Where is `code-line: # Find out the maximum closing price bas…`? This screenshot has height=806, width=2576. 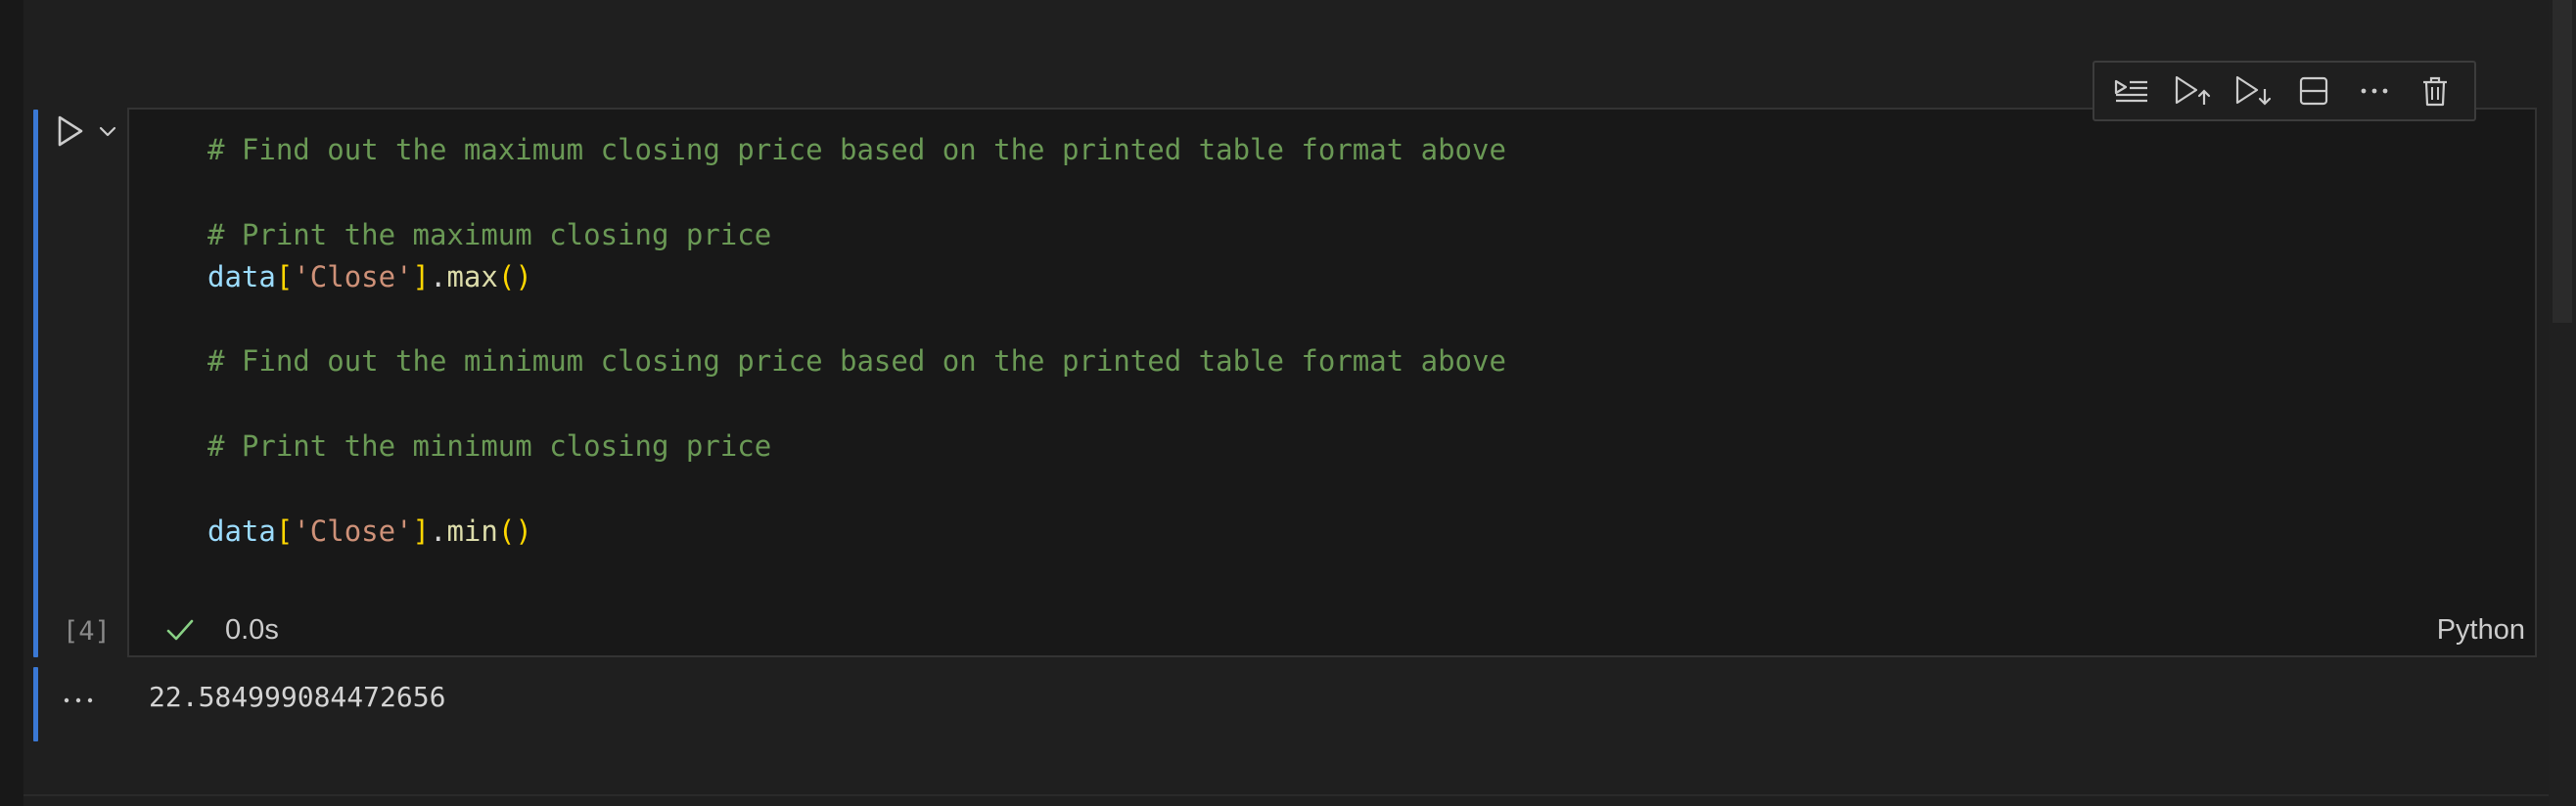 code-line: # Find out the maximum closing price bas… is located at coordinates (856, 150).